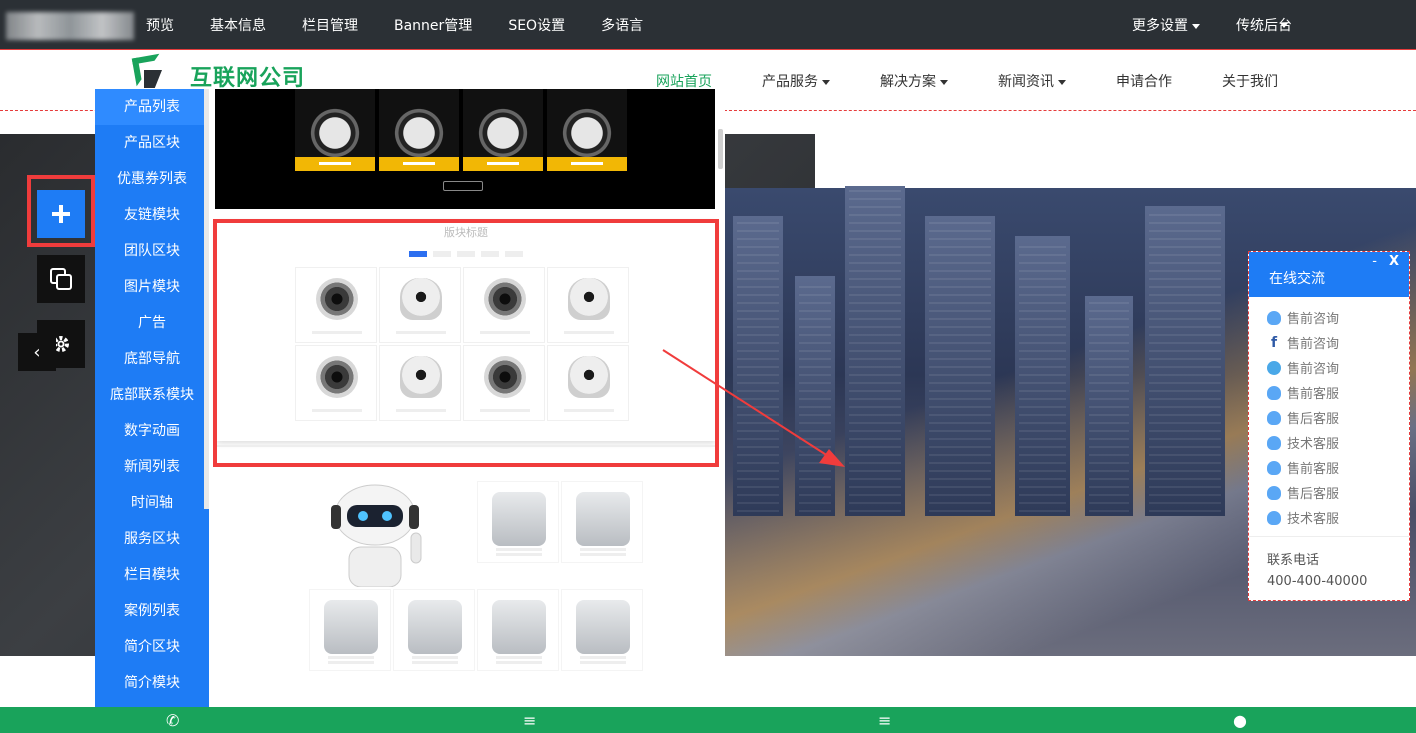 This screenshot has width=1416, height=733. I want to click on admin-nav: 预览 基本信息 栏目管理 Banner管理 SEO设置 多语言, so click(412, 25).